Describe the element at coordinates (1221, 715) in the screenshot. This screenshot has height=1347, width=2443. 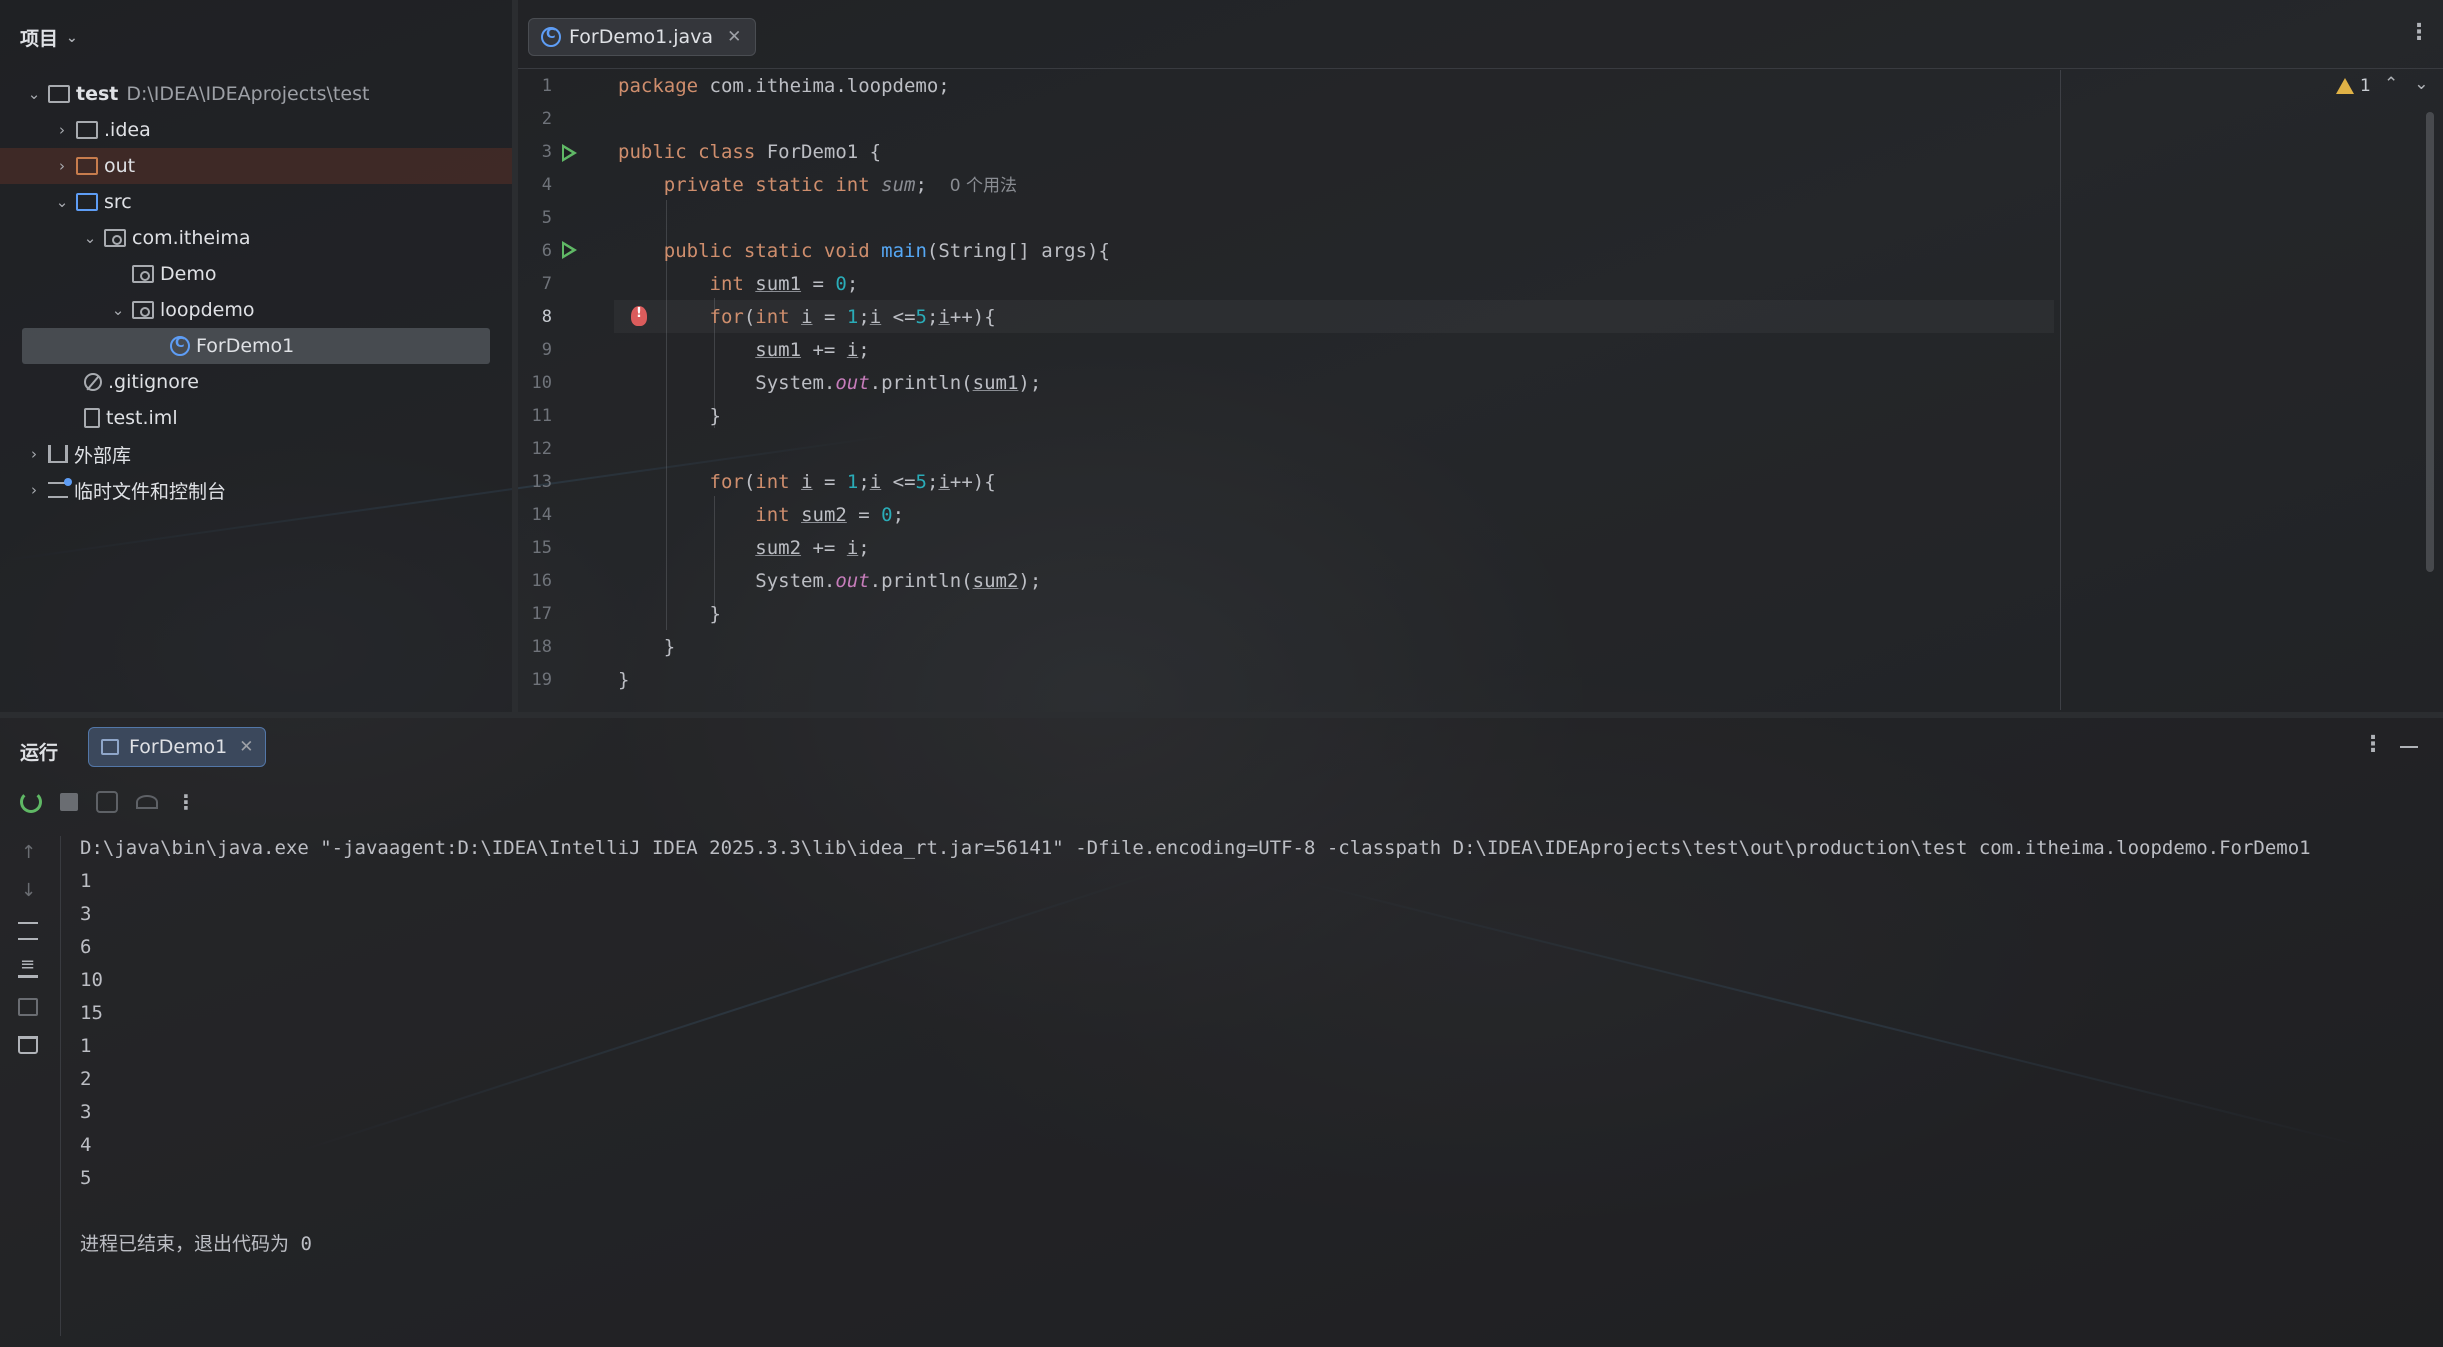
I see `horizontal-splitter` at that location.